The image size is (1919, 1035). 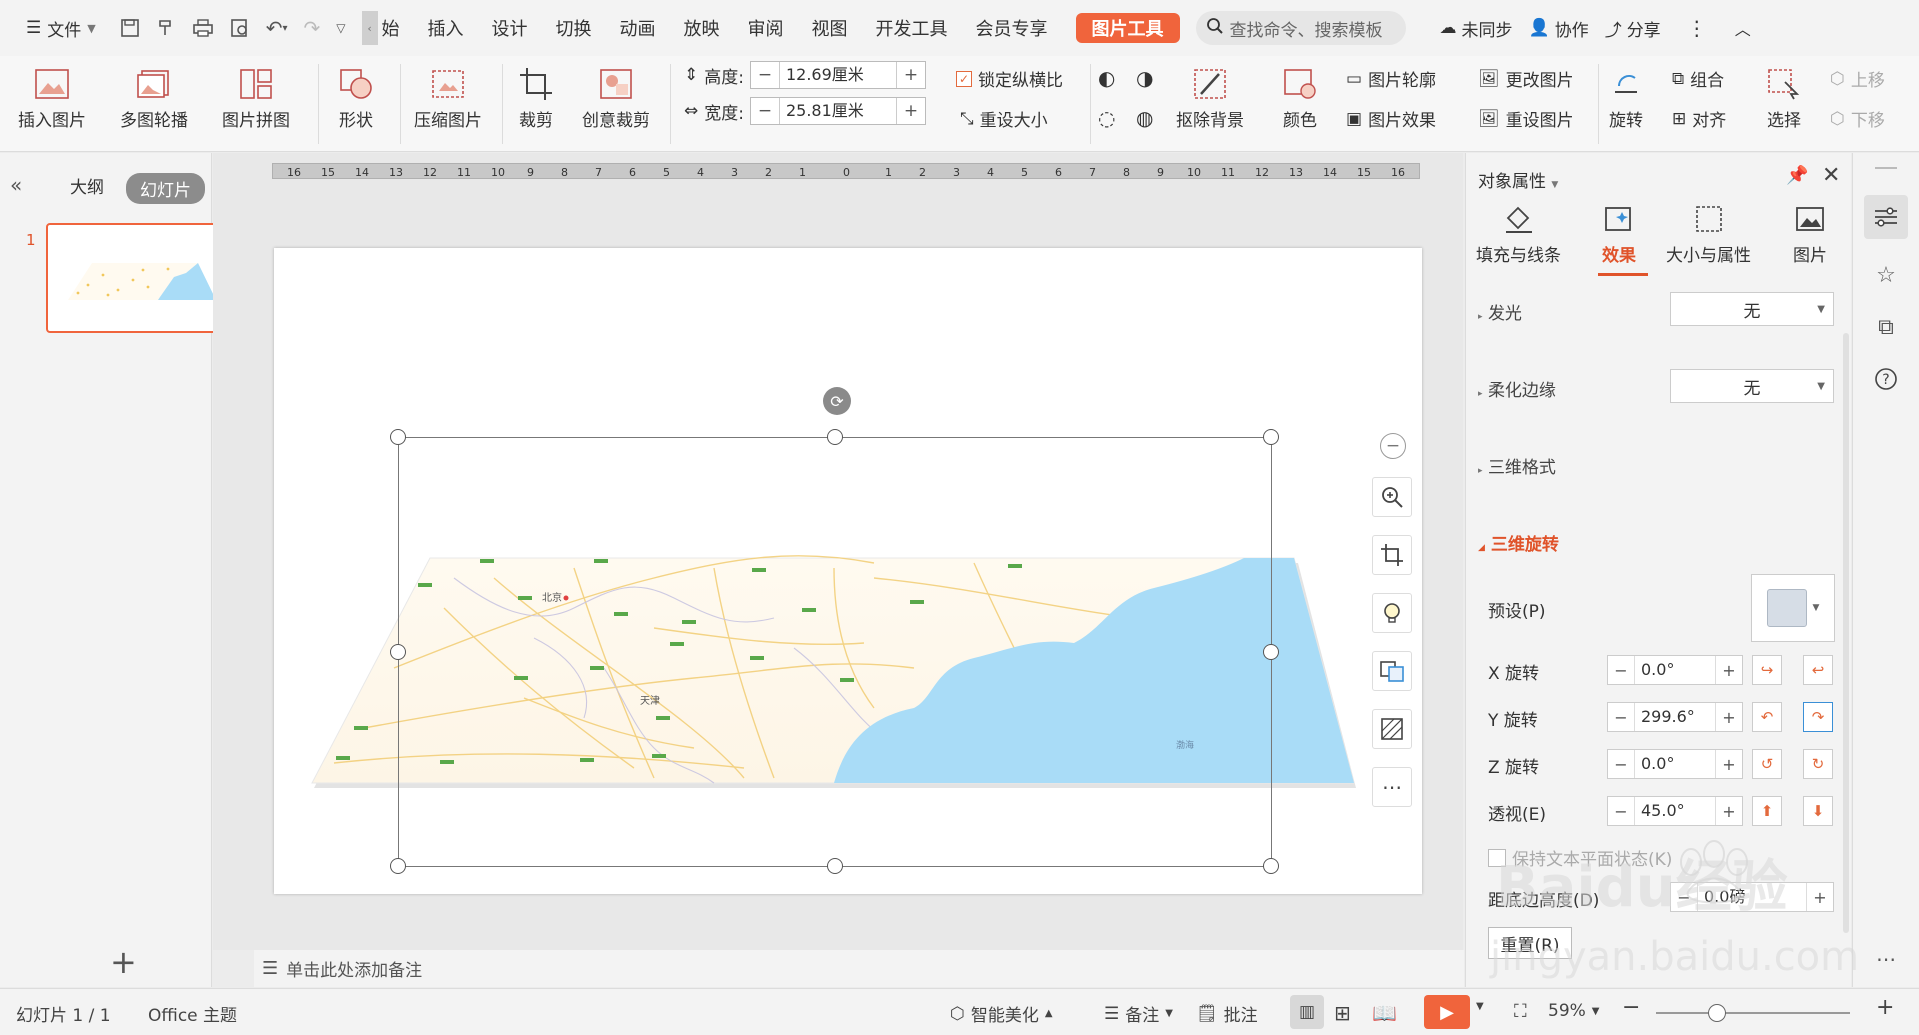 I want to click on share-button: ⤴ 分享, so click(x=1633, y=28).